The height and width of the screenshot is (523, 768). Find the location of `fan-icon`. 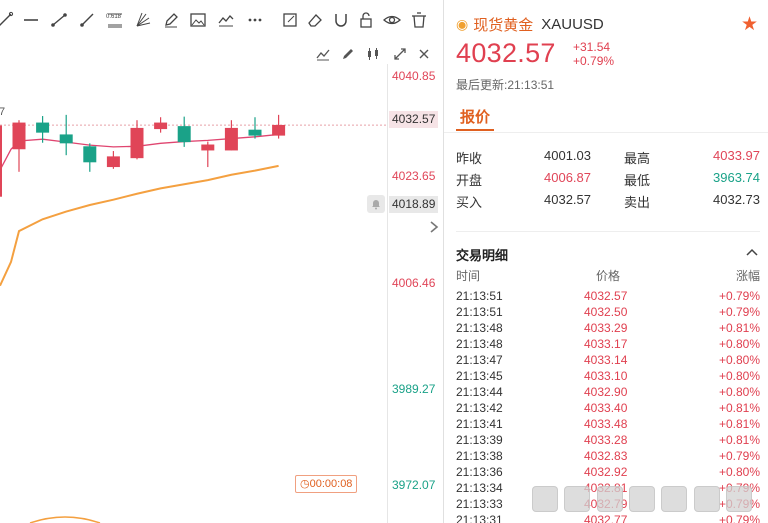

fan-icon is located at coordinates (143, 20).